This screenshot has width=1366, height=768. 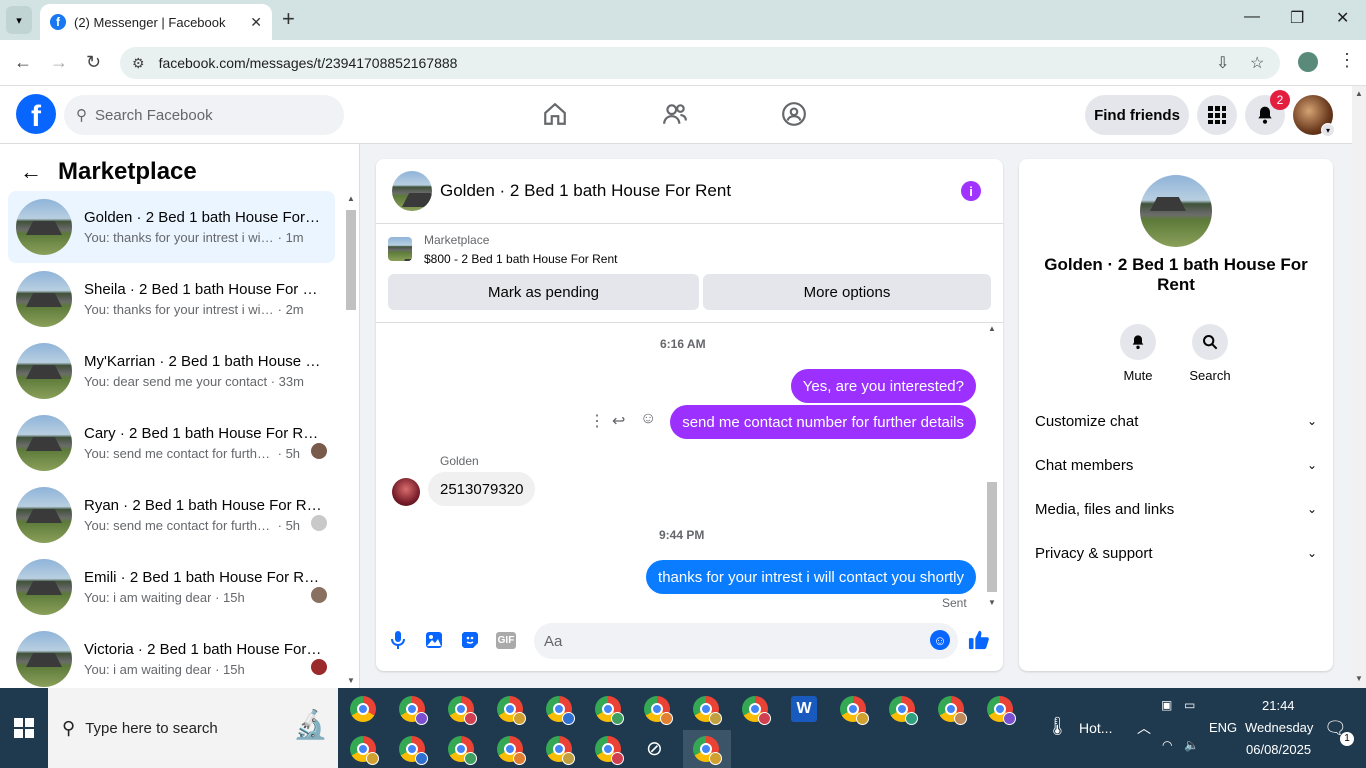 What do you see at coordinates (971, 191) in the screenshot?
I see `info-icon: i` at bounding box center [971, 191].